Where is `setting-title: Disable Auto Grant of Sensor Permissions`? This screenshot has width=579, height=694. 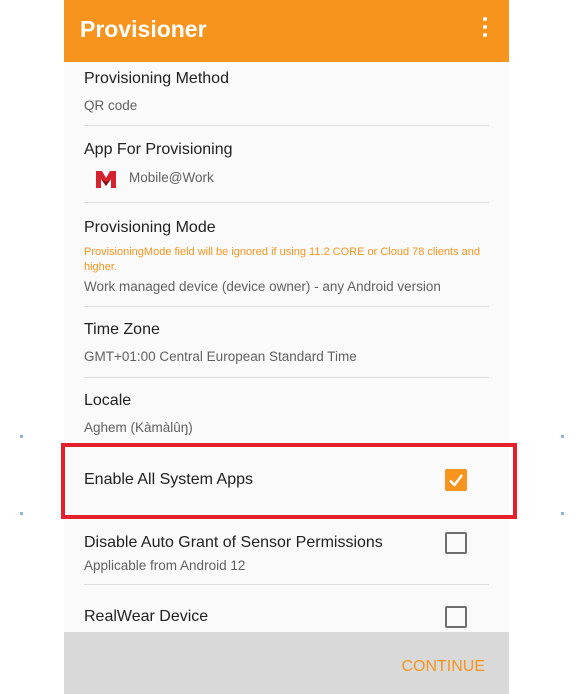
setting-title: Disable Auto Grant of Sensor Permissions is located at coordinates (233, 542).